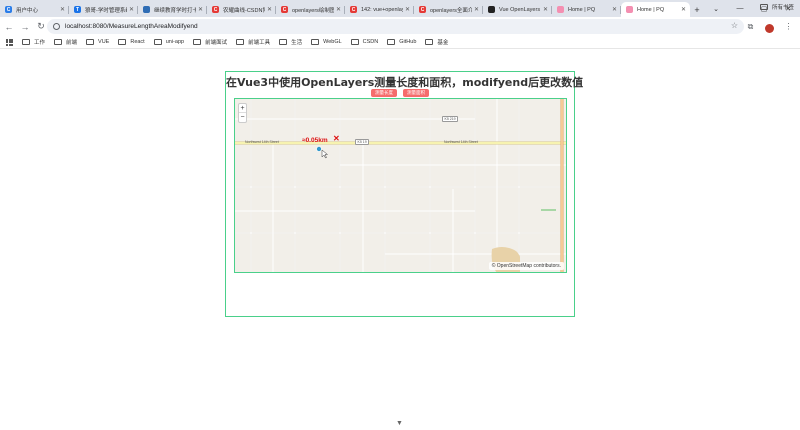 This screenshot has width=800, height=430. Describe the element at coordinates (56, 26) in the screenshot. I see `site-info-icon` at that location.